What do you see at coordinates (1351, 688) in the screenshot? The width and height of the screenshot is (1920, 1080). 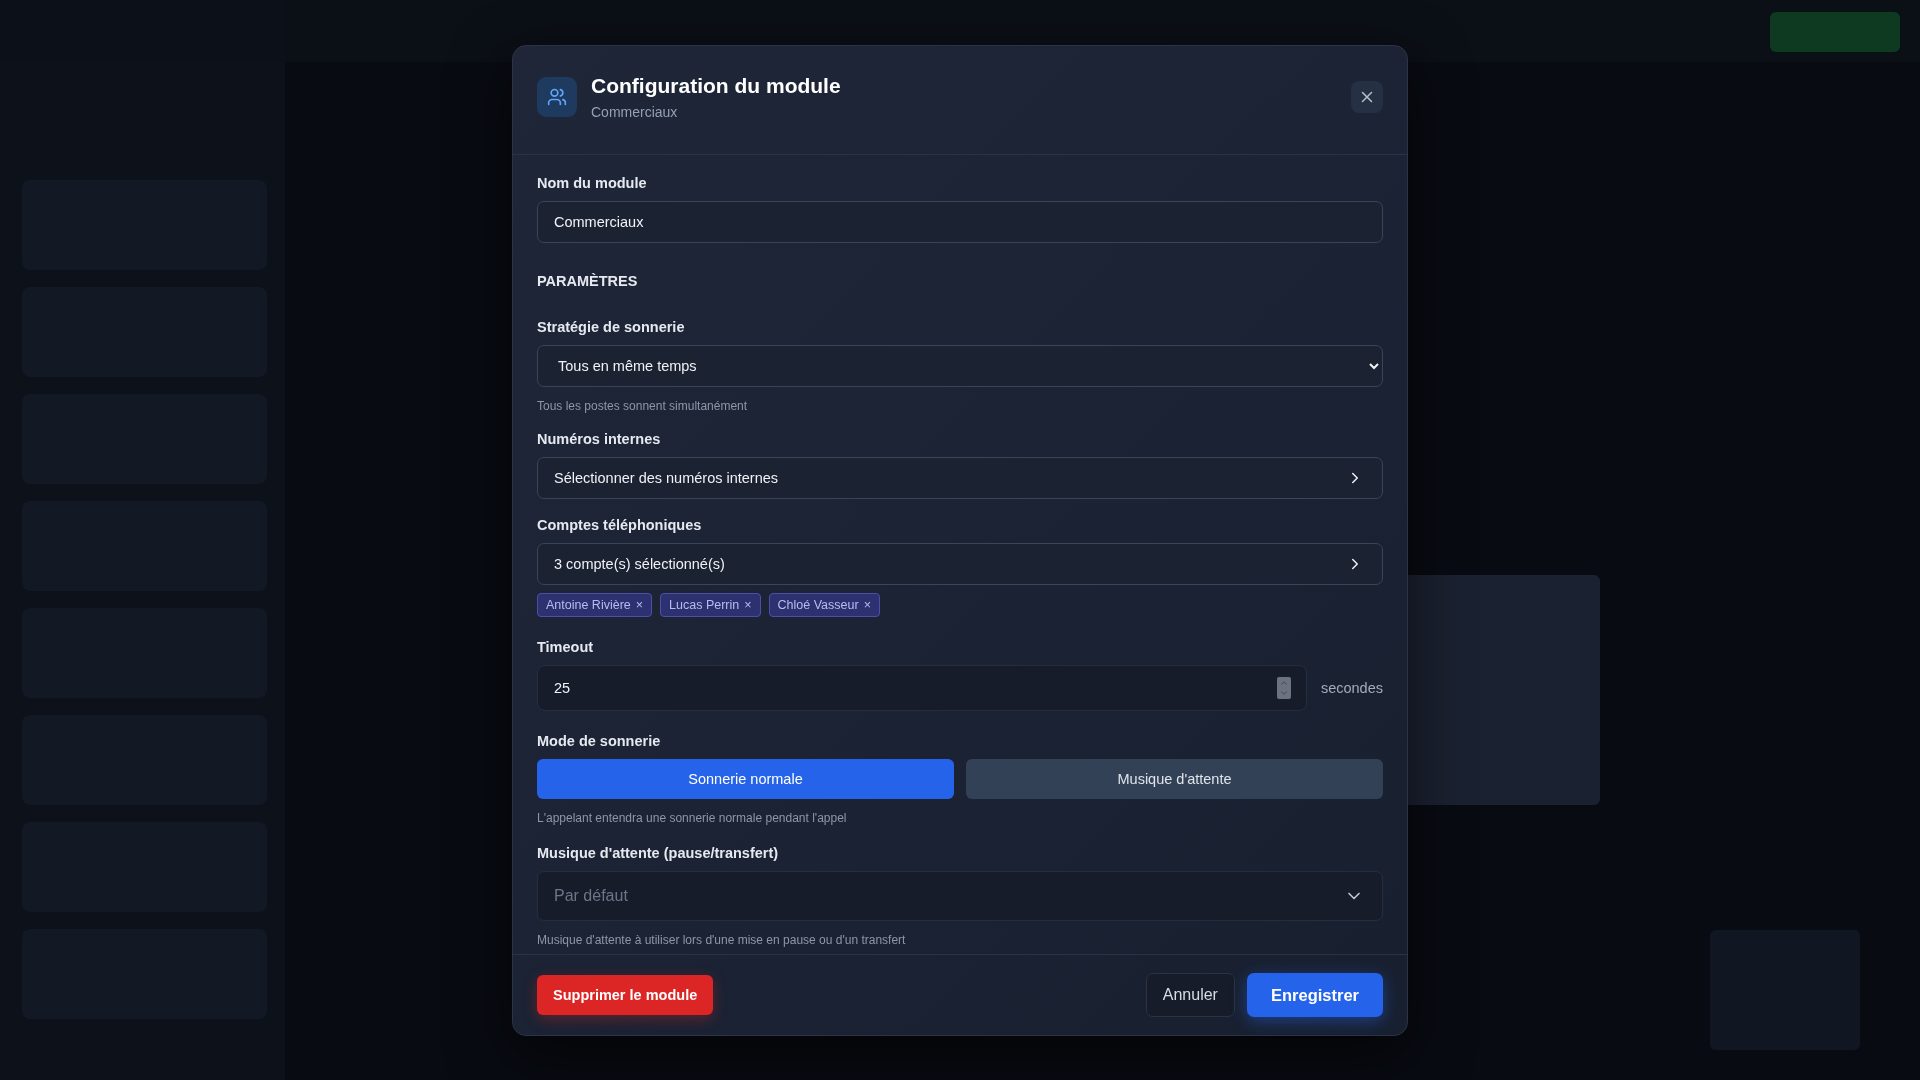 I see `unit-label: secondes` at bounding box center [1351, 688].